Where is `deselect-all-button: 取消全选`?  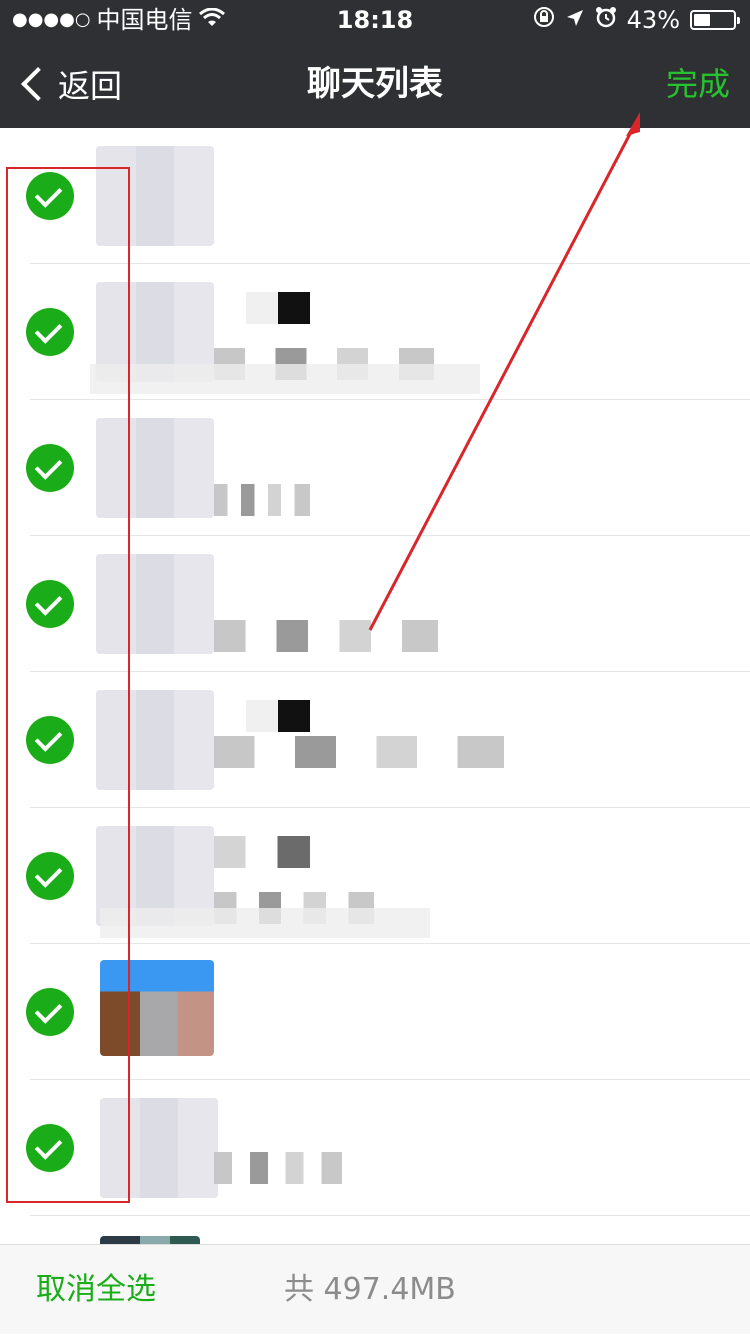 deselect-all-button: 取消全选 is located at coordinates (96, 1290).